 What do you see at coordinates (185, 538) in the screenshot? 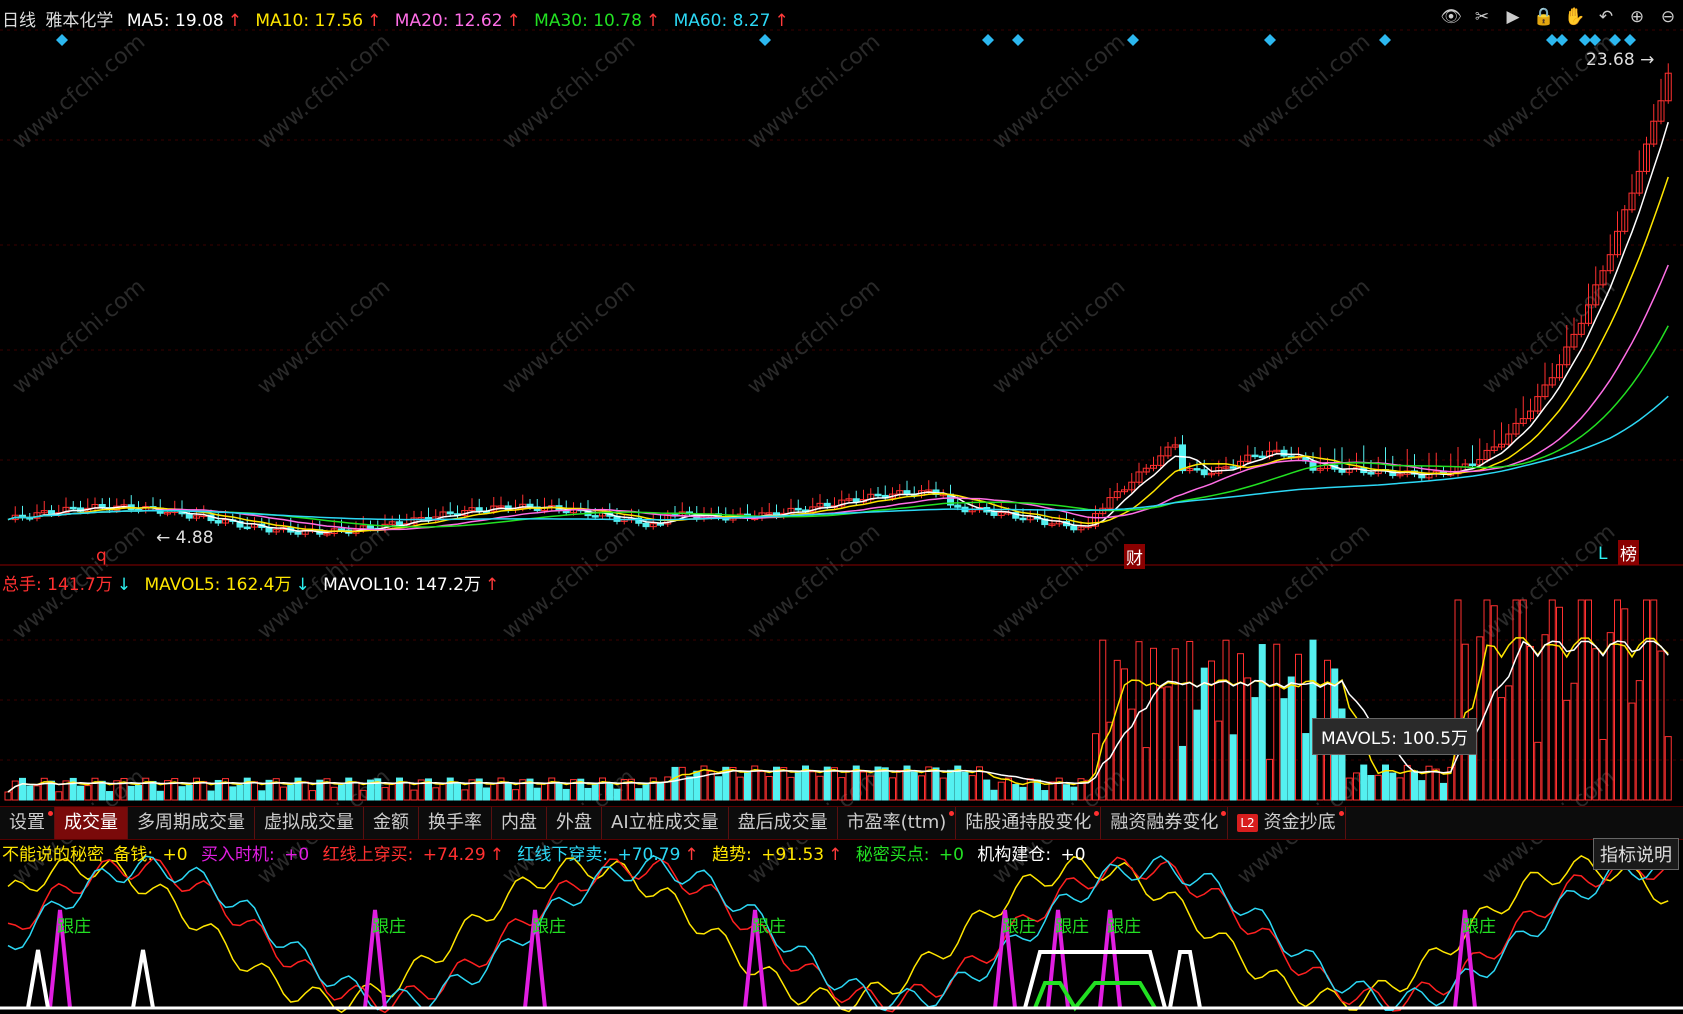
I see `low-price-label: ← 4.88` at bounding box center [185, 538].